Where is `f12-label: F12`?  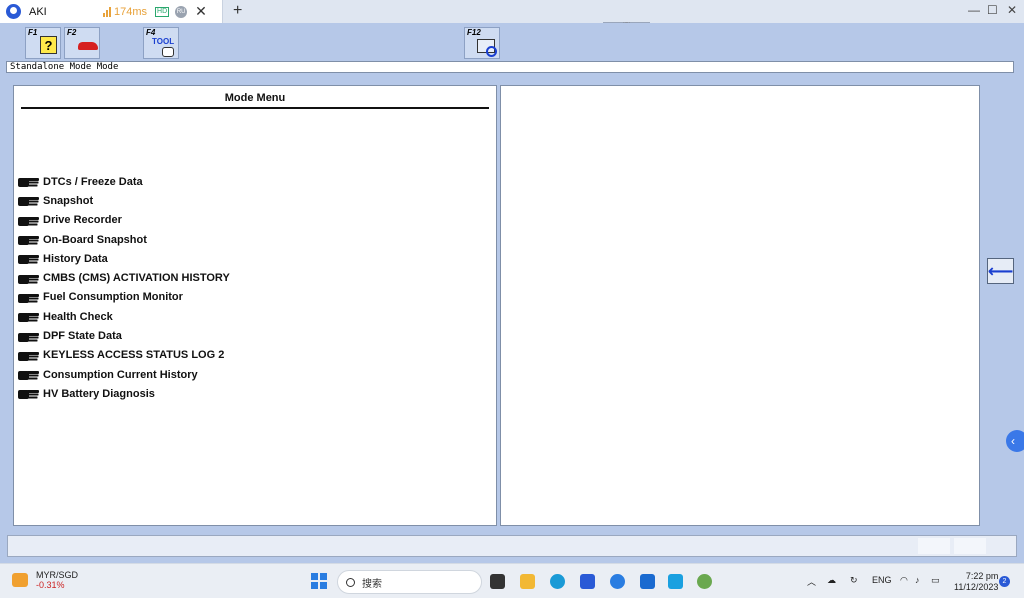 f12-label: F12 is located at coordinates (474, 32).